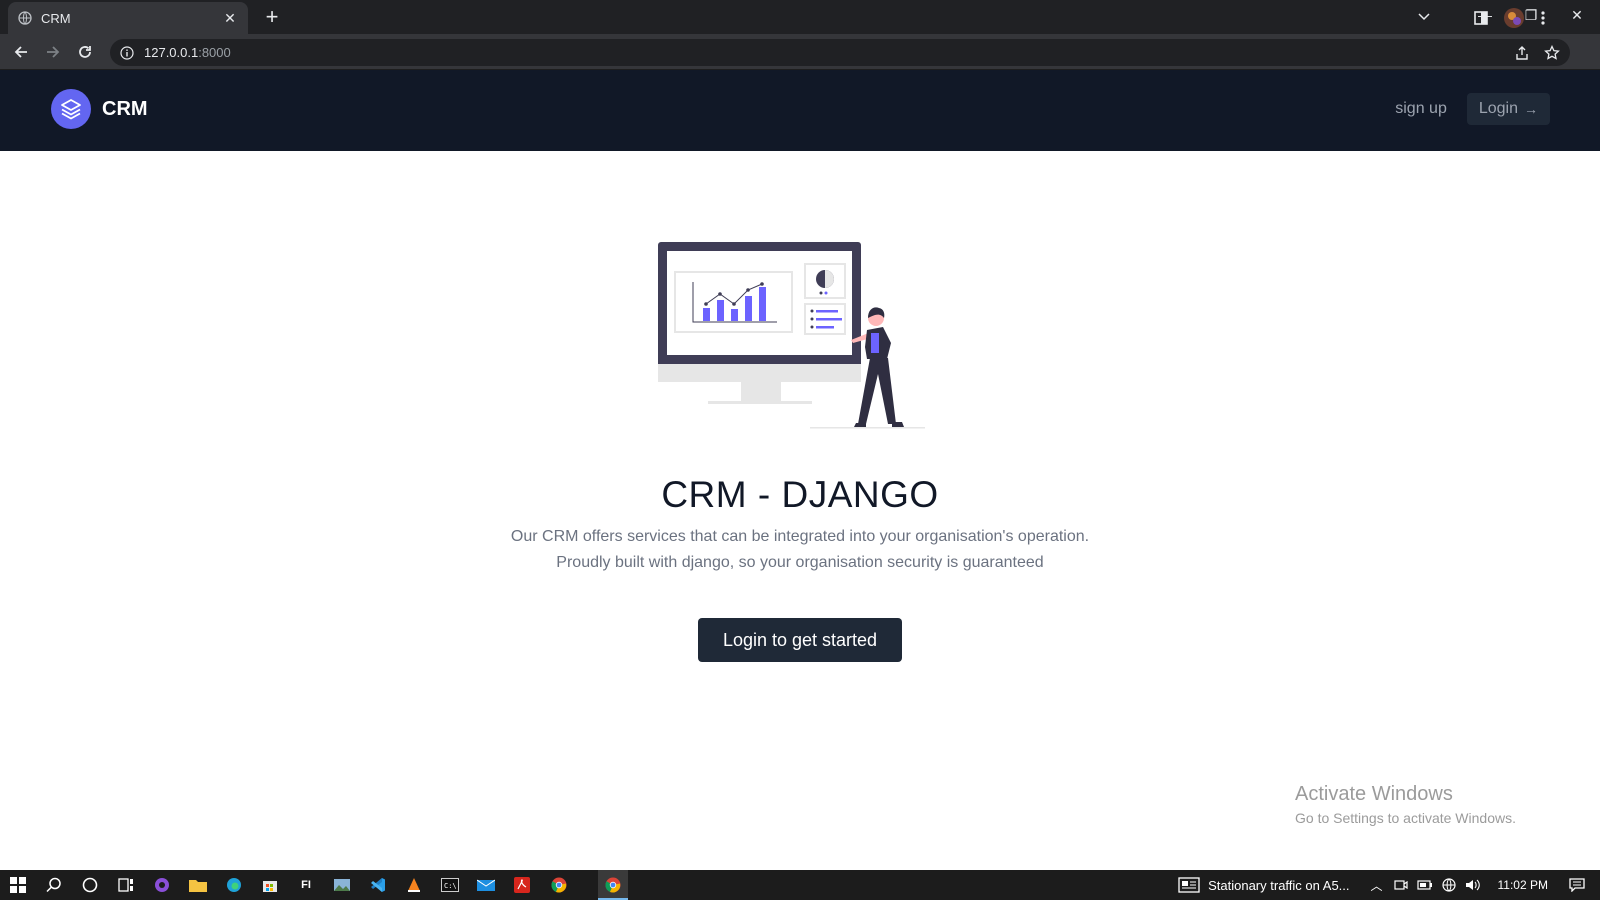 The width and height of the screenshot is (1600, 900). Describe the element at coordinates (1389, 885) in the screenshot. I see `system-tray: Stationary traffic on A5... ︿ 11:02 PM` at that location.